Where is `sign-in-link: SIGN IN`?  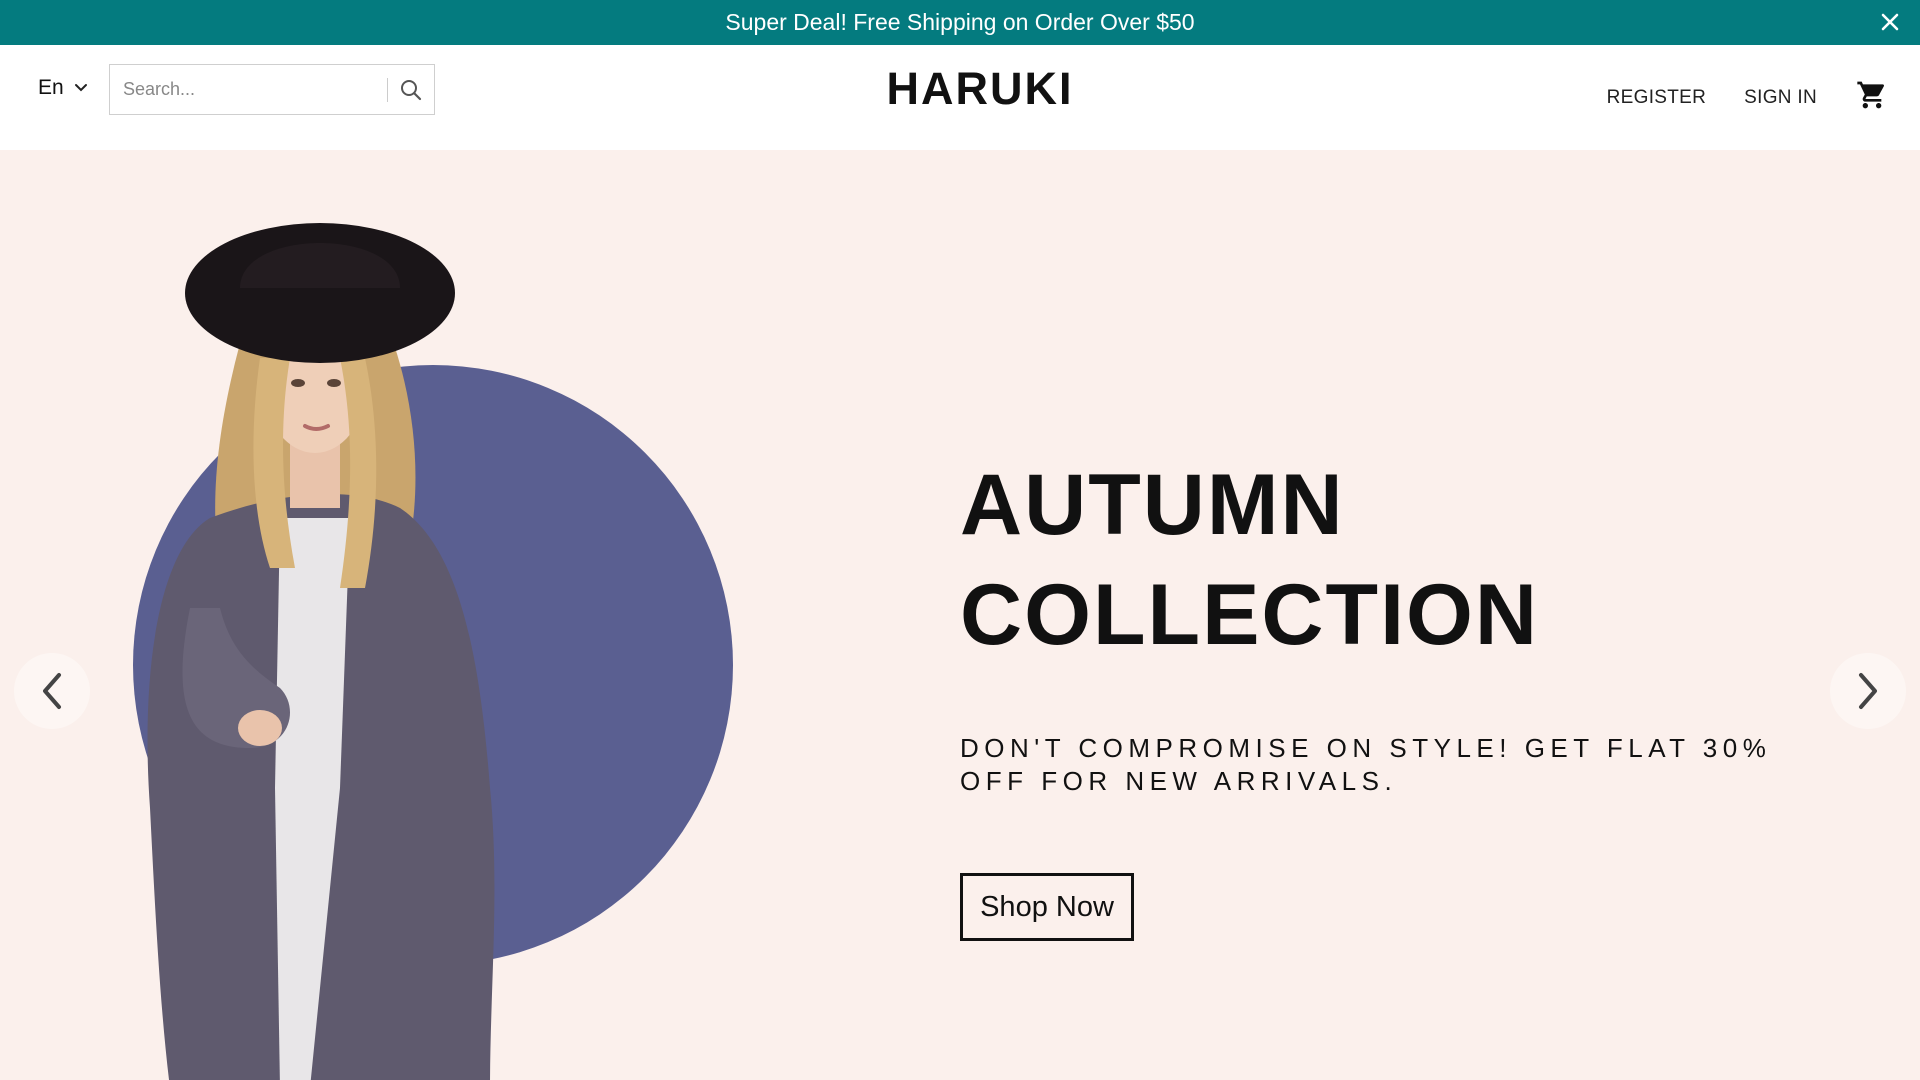 sign-in-link: SIGN IN is located at coordinates (1780, 98).